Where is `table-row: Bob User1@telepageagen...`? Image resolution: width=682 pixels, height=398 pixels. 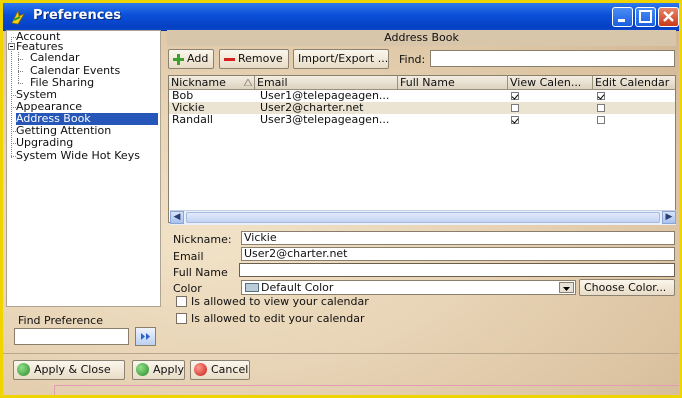
table-row: Bob User1@telepageagen... is located at coordinates (422, 96).